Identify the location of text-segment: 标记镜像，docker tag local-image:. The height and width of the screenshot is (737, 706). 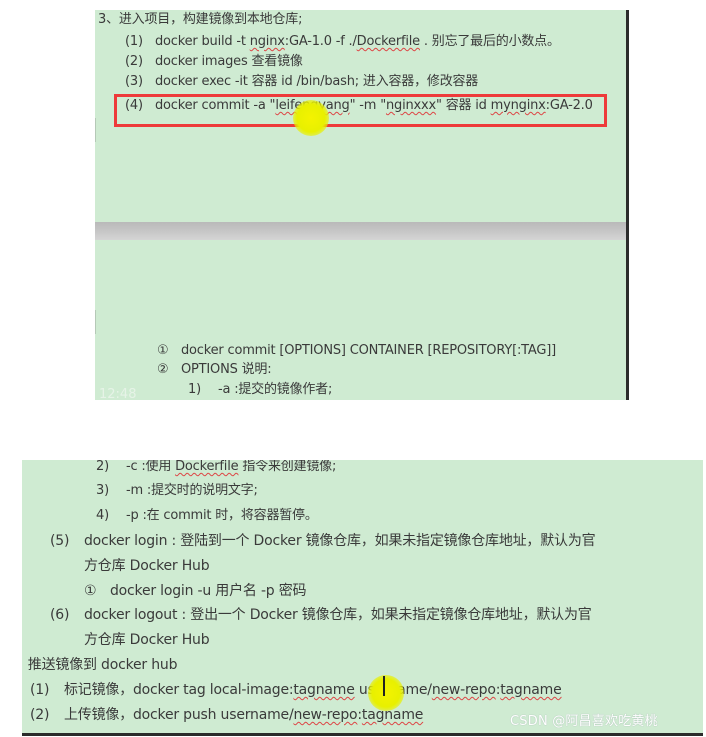
(179, 690).